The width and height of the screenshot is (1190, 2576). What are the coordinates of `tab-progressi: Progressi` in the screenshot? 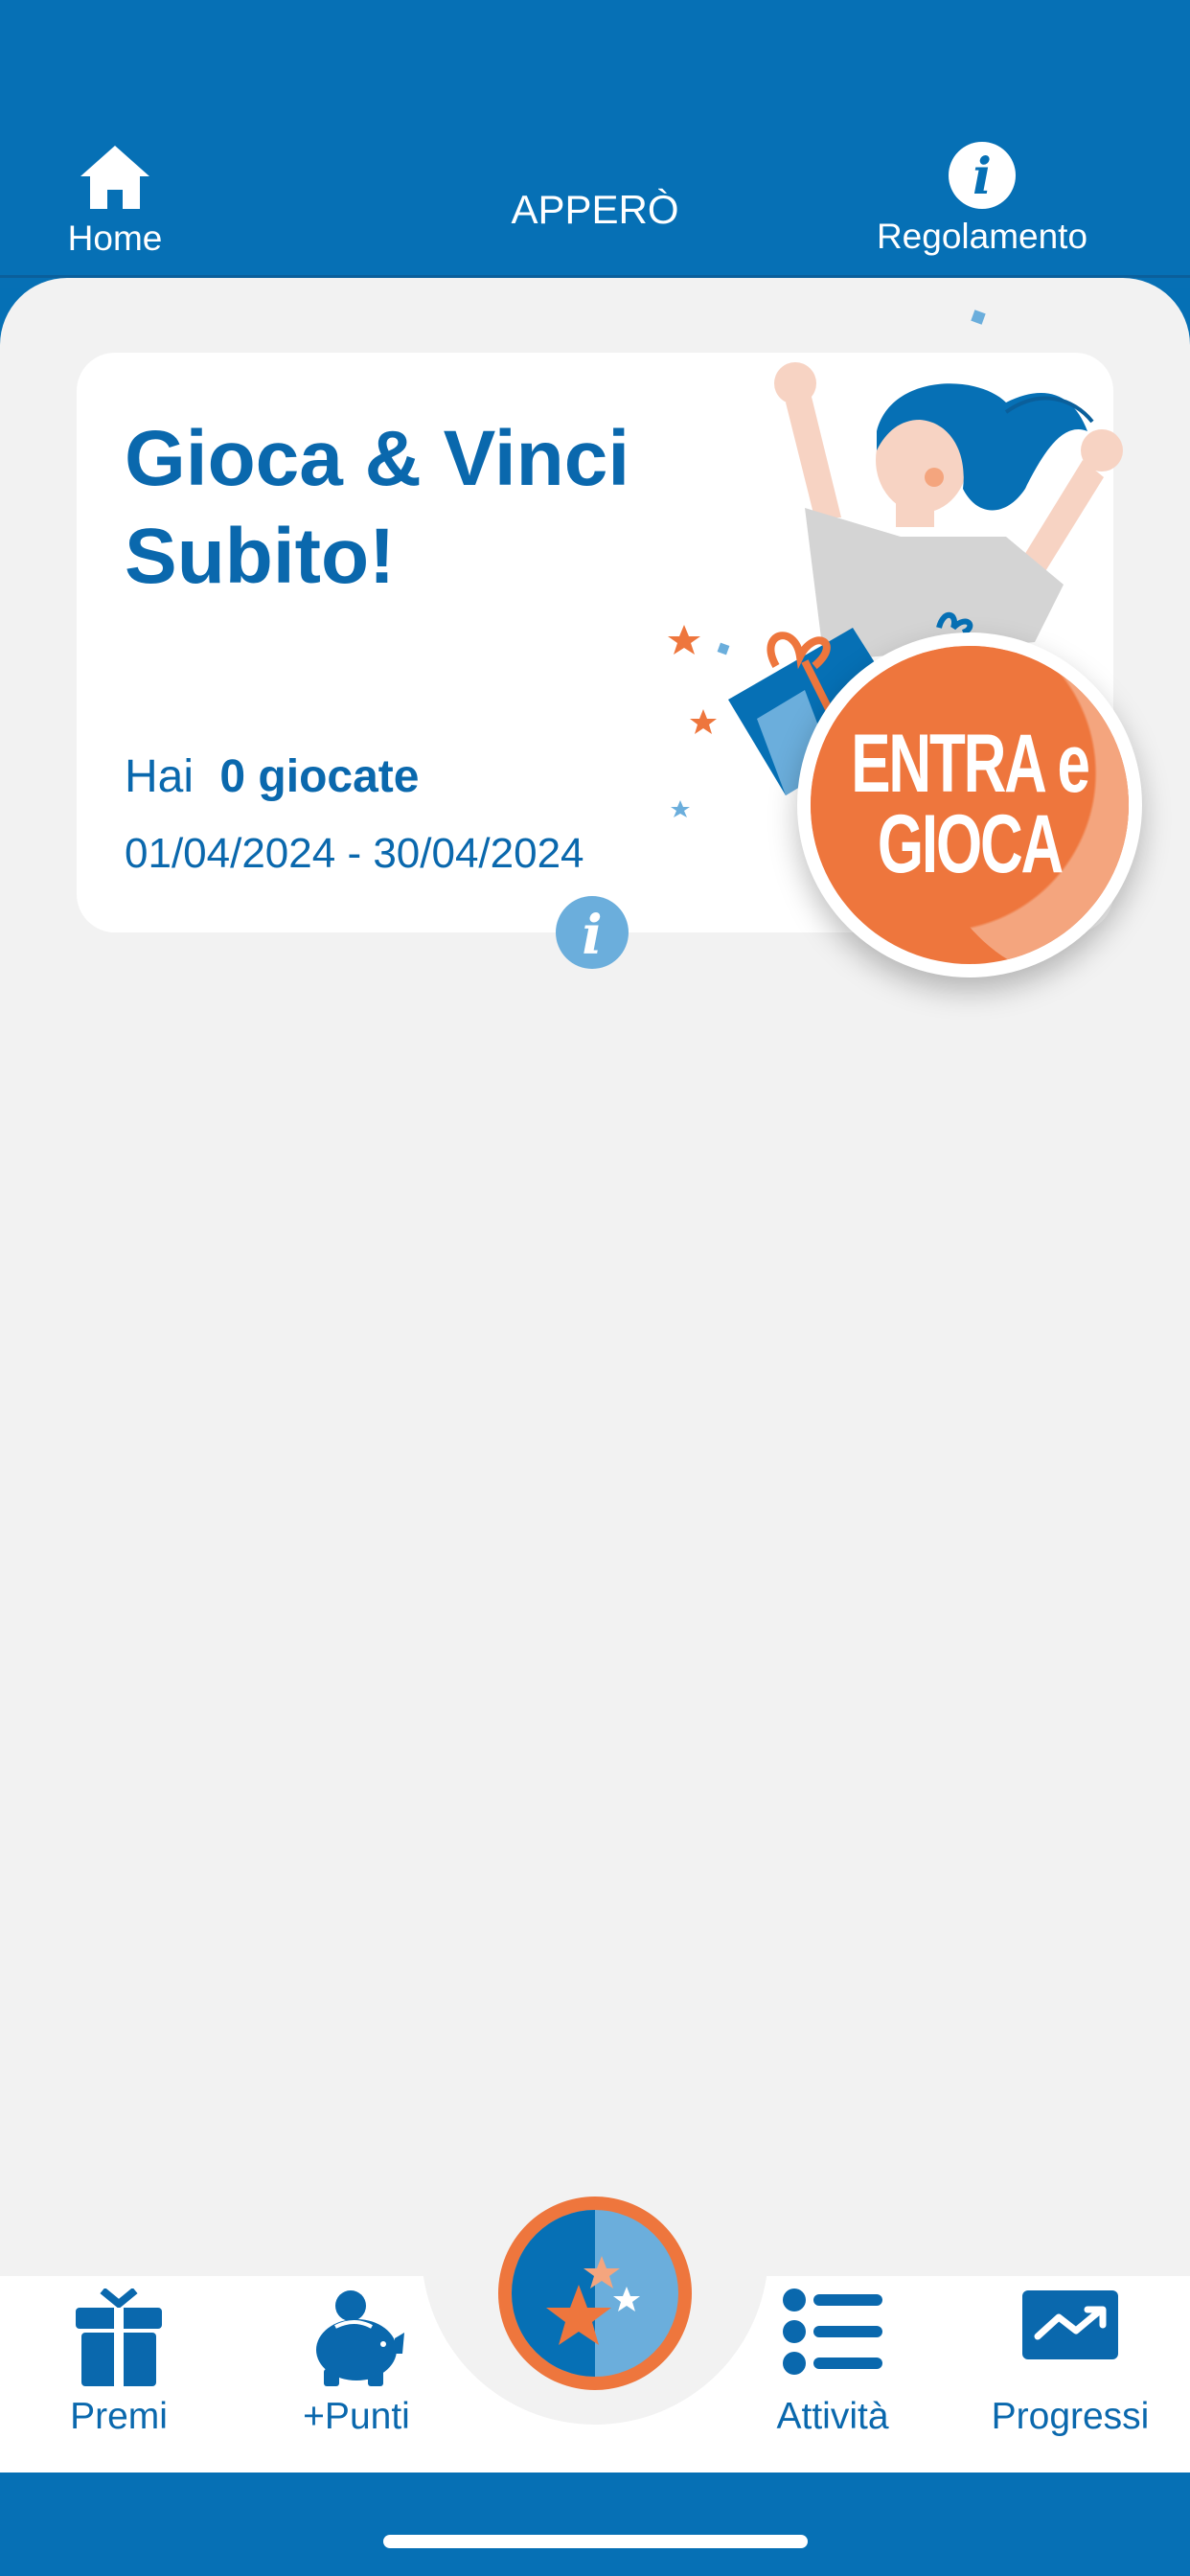 It's located at (1070, 2363).